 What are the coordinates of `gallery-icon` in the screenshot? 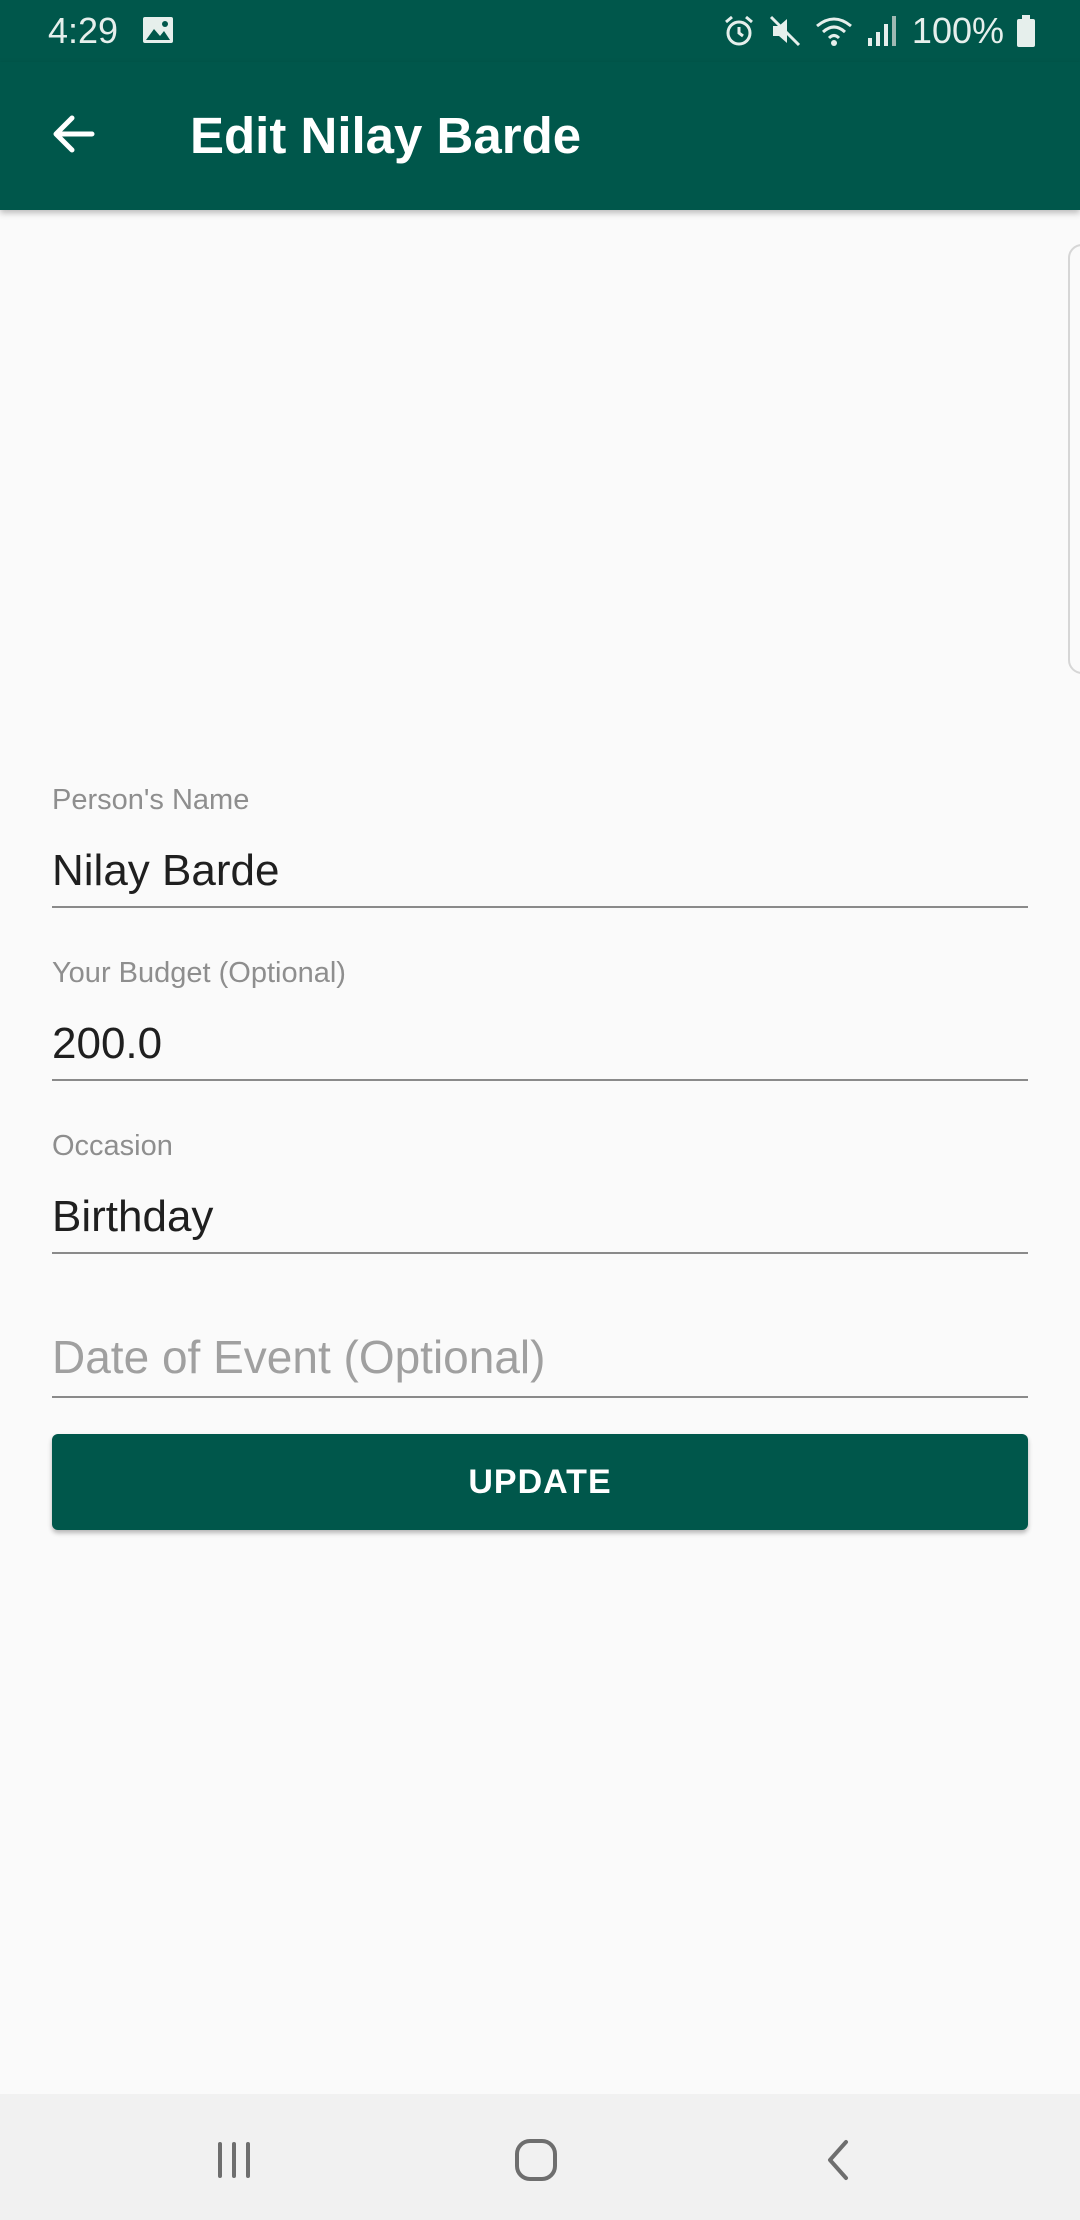 It's located at (158, 30).